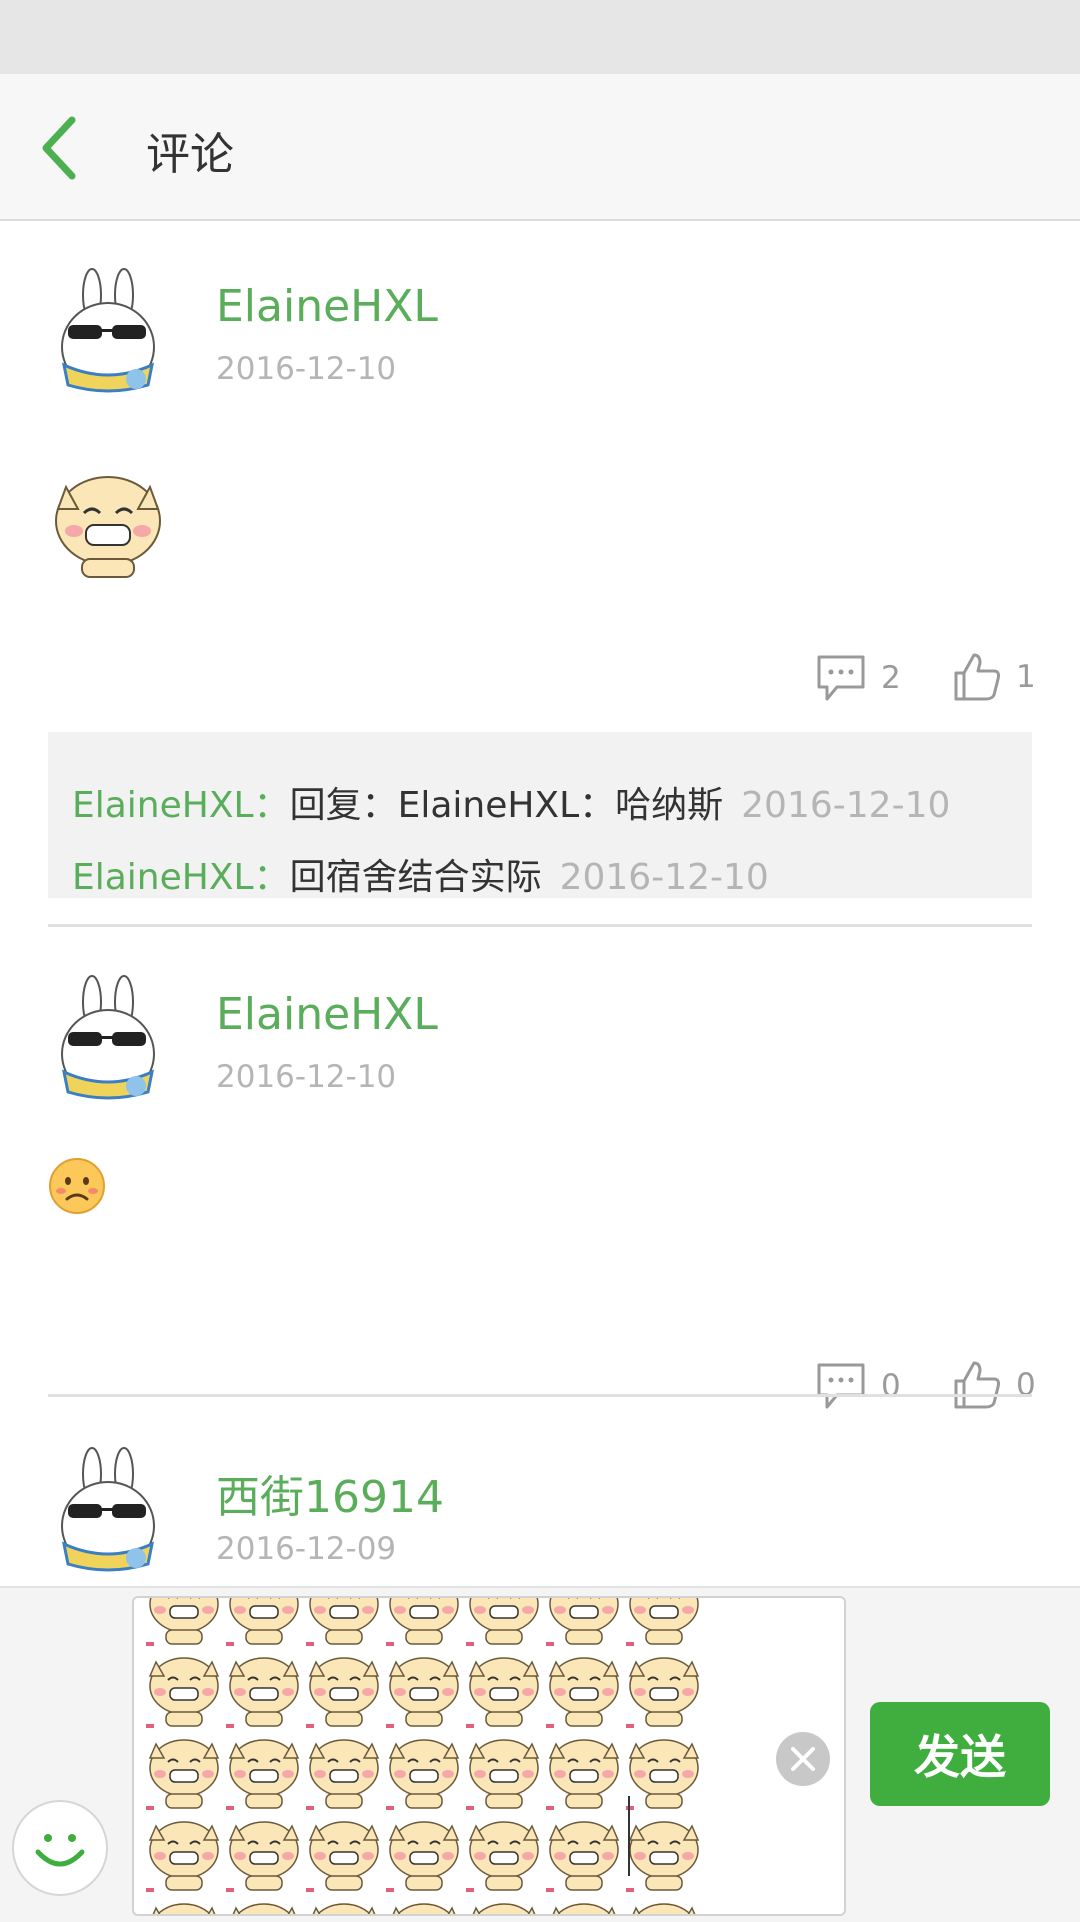 This screenshot has height=1922, width=1080. I want to click on reply-count-button: 2, so click(858, 678).